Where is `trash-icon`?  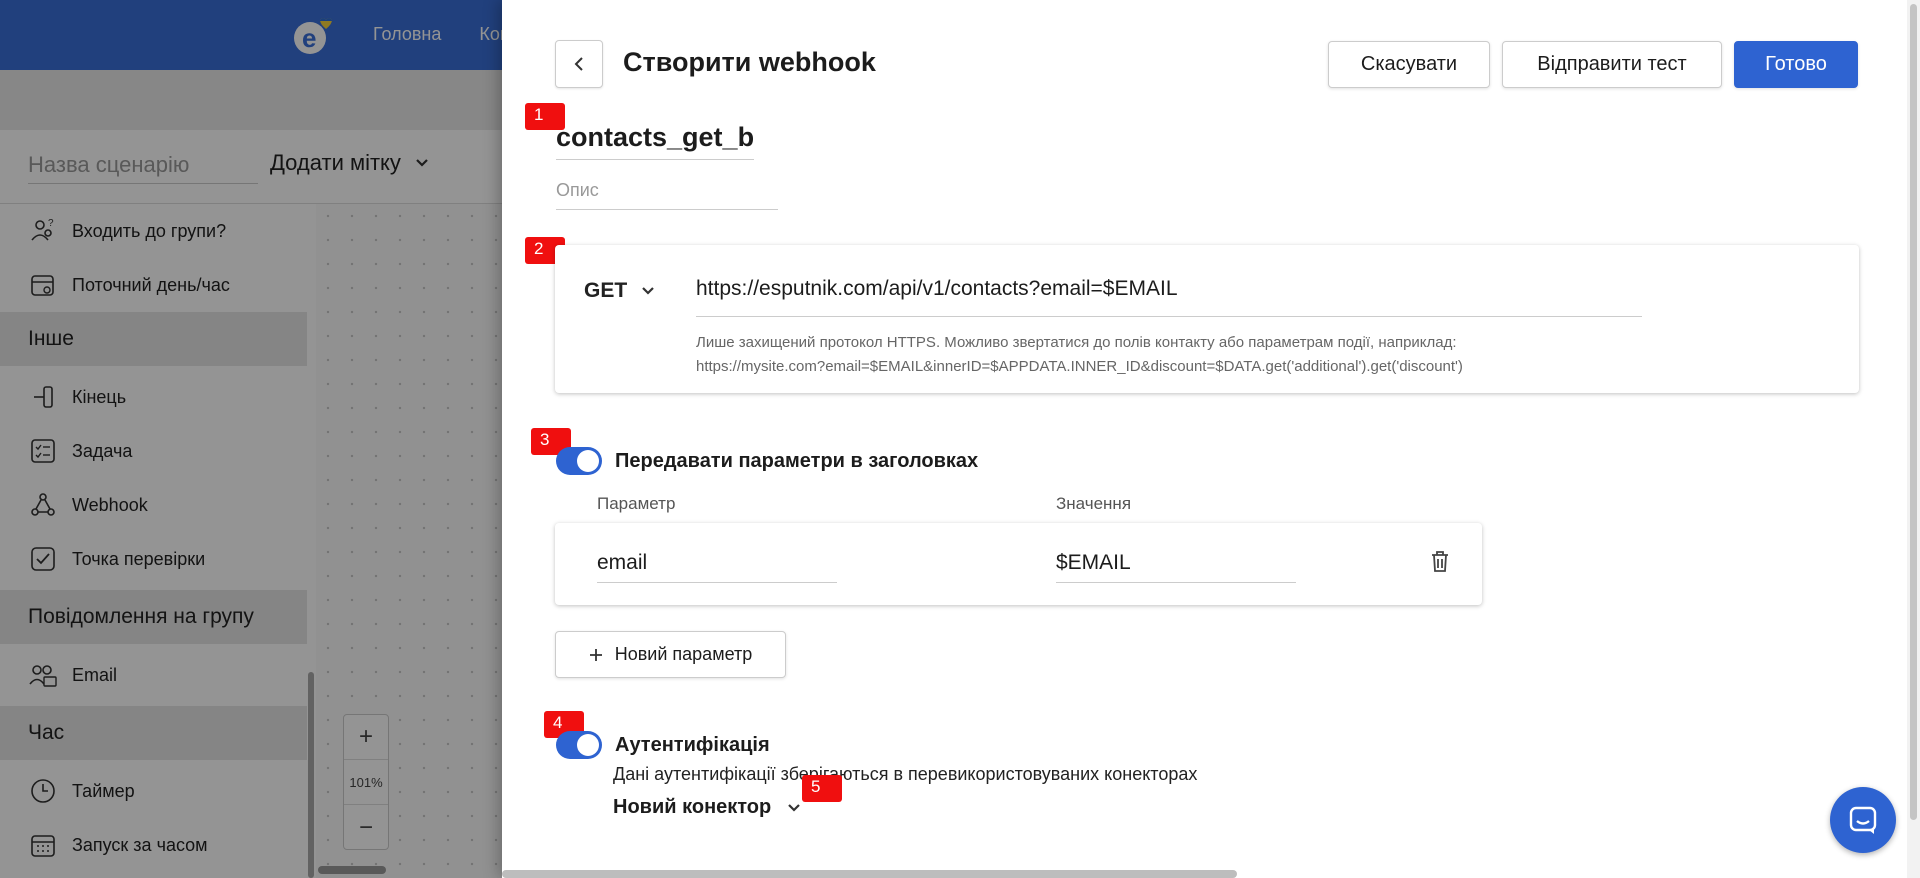 trash-icon is located at coordinates (1440, 561).